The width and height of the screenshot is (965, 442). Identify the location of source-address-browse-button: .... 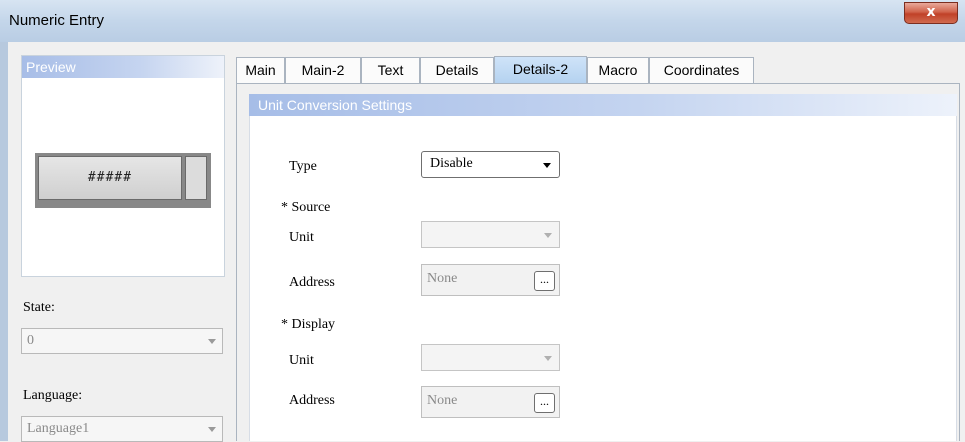
(544, 281).